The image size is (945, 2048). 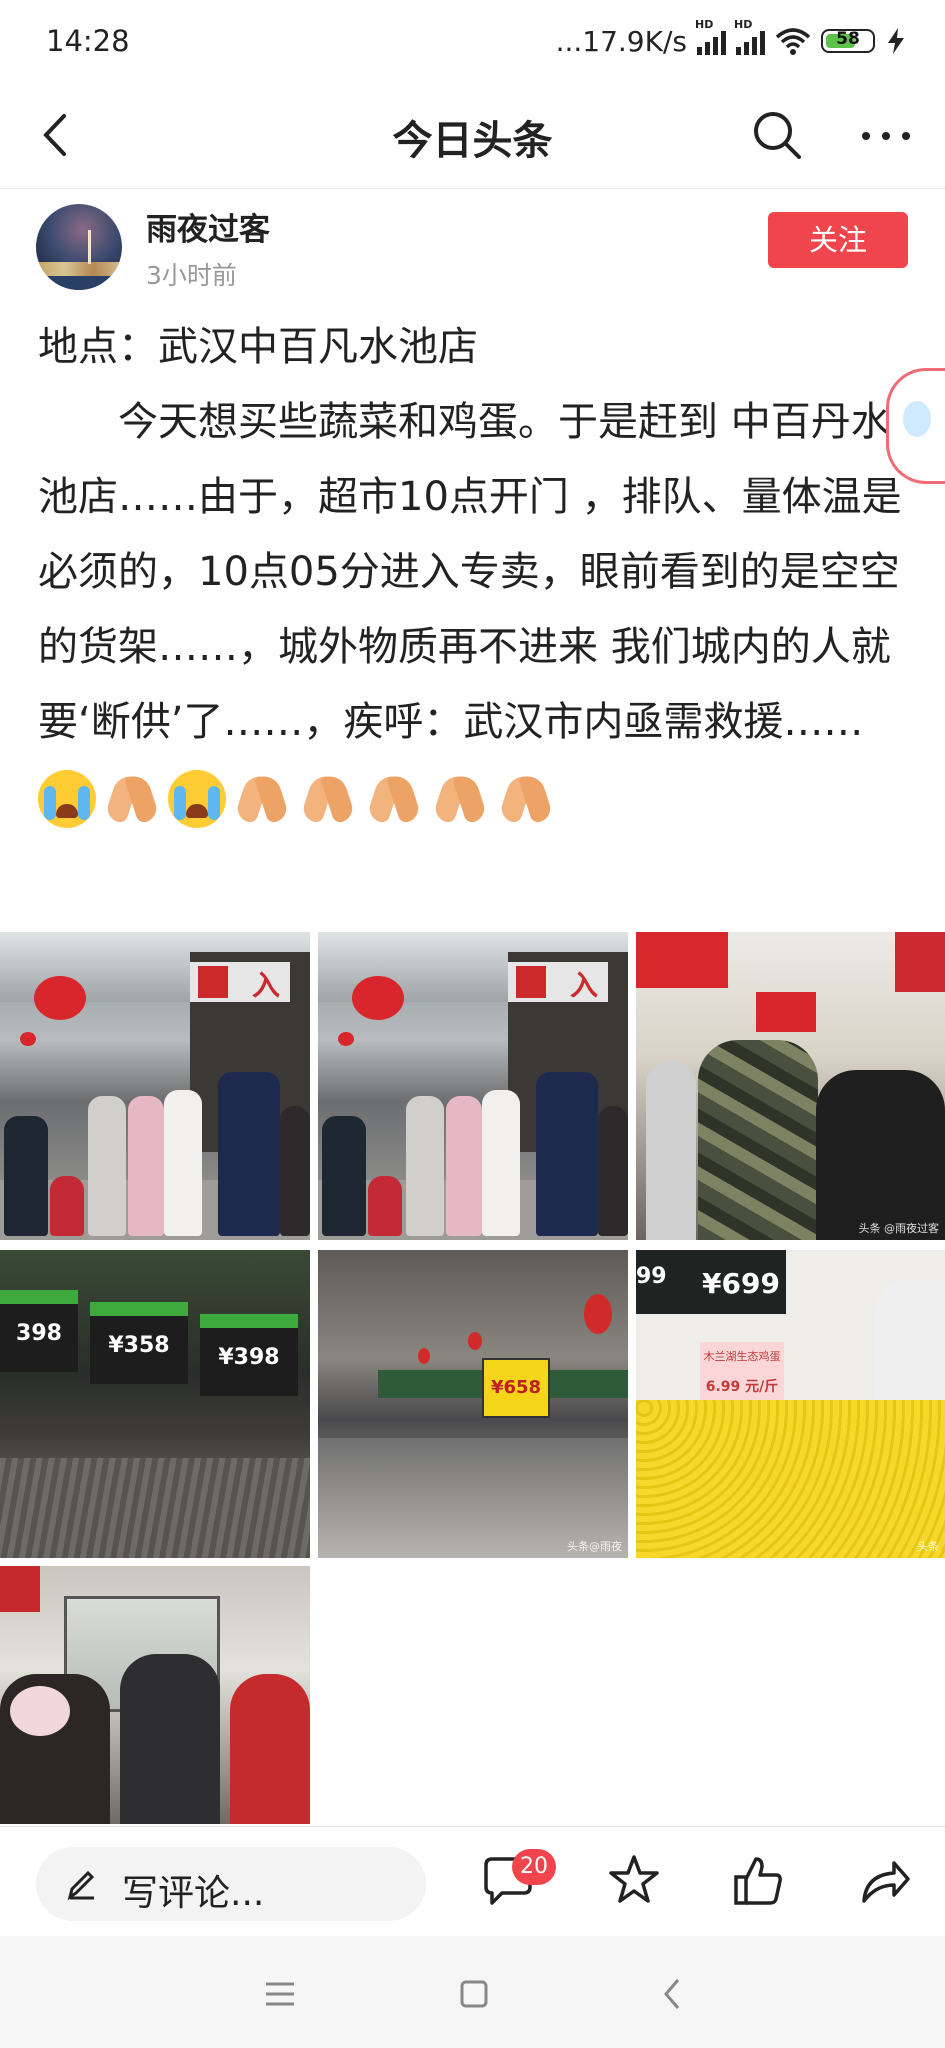 I want to click on menu-icon, so click(x=280, y=1994).